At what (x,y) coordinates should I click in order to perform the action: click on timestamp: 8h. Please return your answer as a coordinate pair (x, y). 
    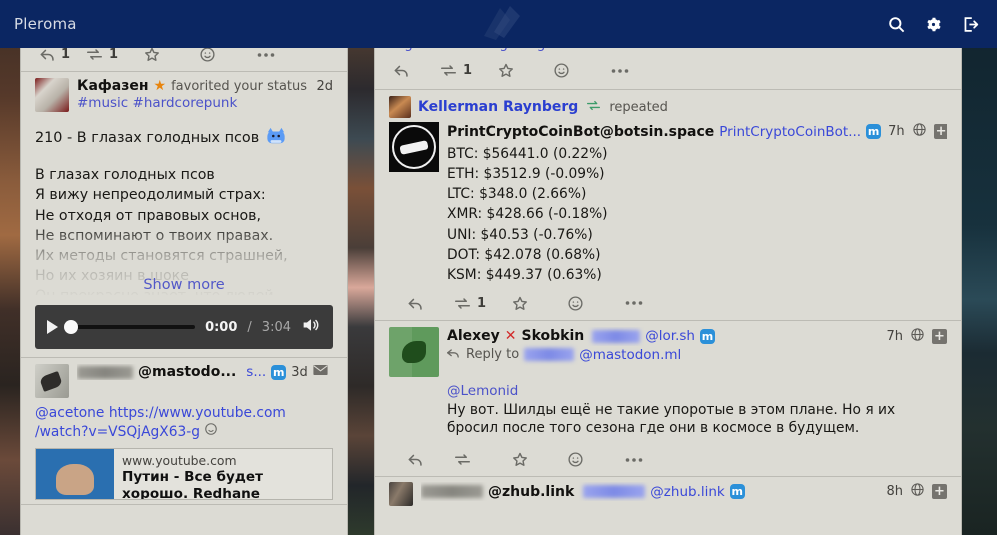
    Looking at the image, I should click on (894, 491).